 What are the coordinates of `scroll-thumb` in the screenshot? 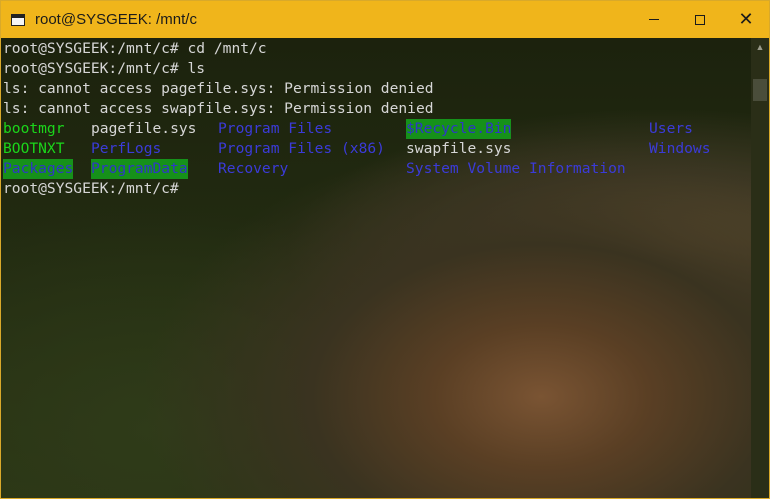 It's located at (760, 90).